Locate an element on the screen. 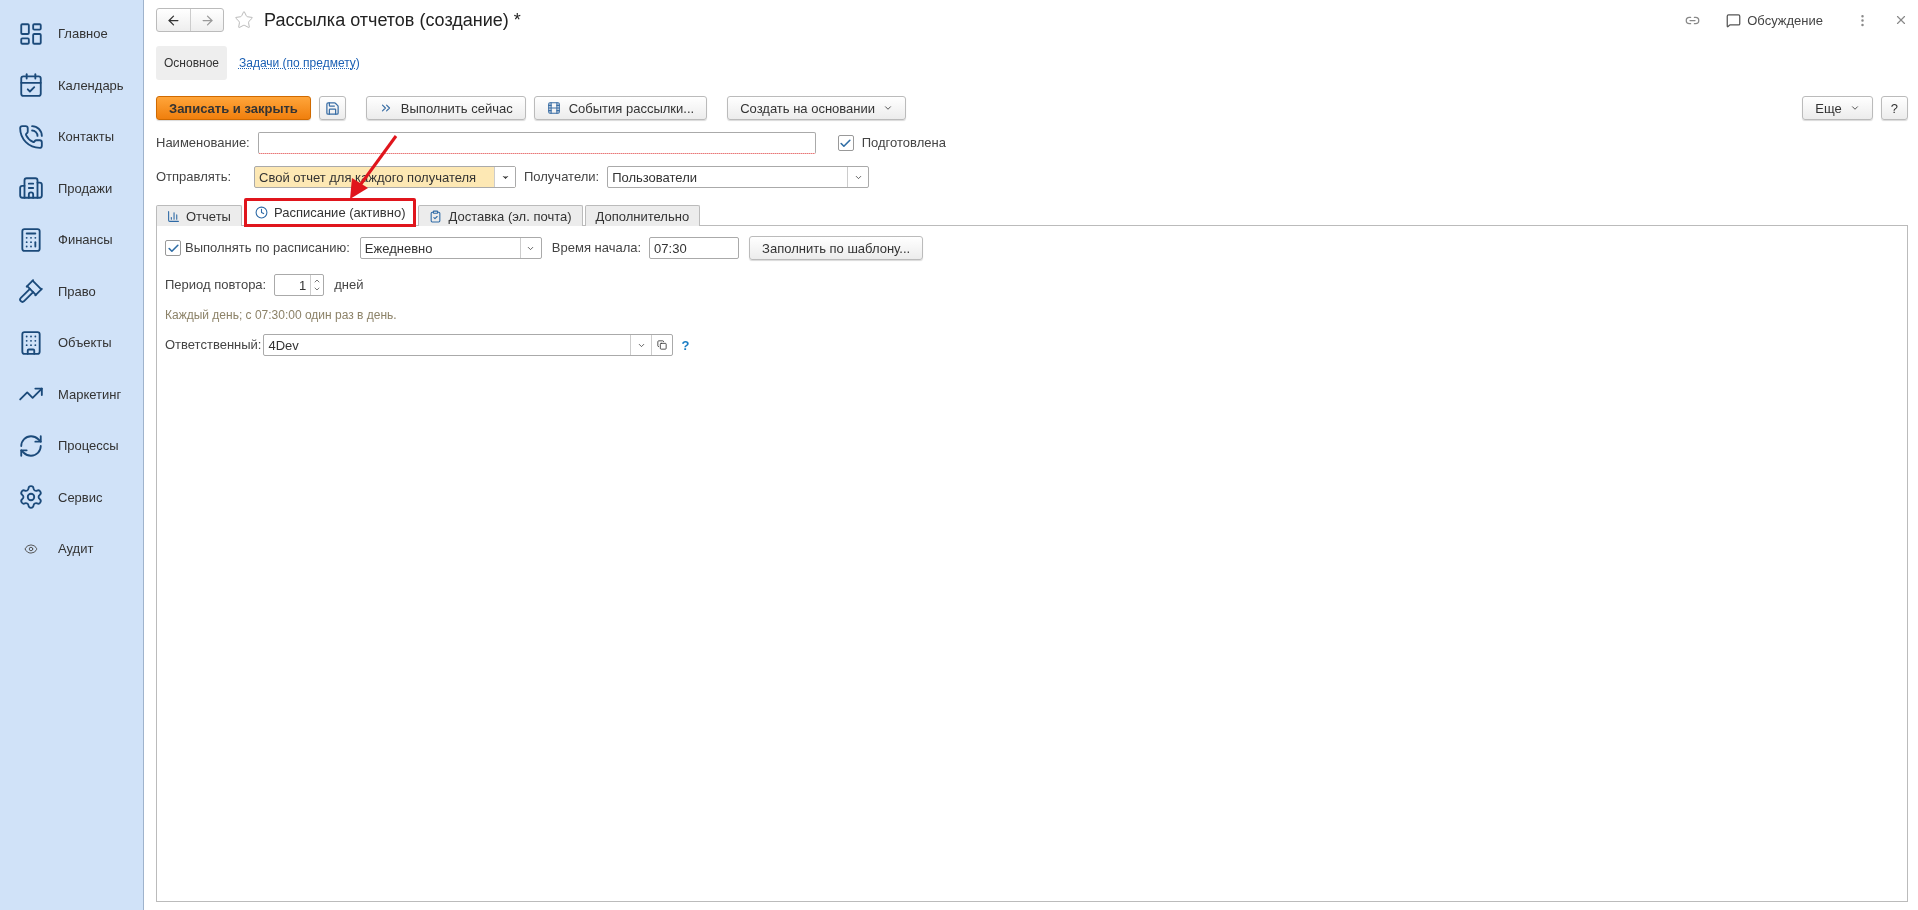  sidebar-item: Маркетинг is located at coordinates (71, 394).